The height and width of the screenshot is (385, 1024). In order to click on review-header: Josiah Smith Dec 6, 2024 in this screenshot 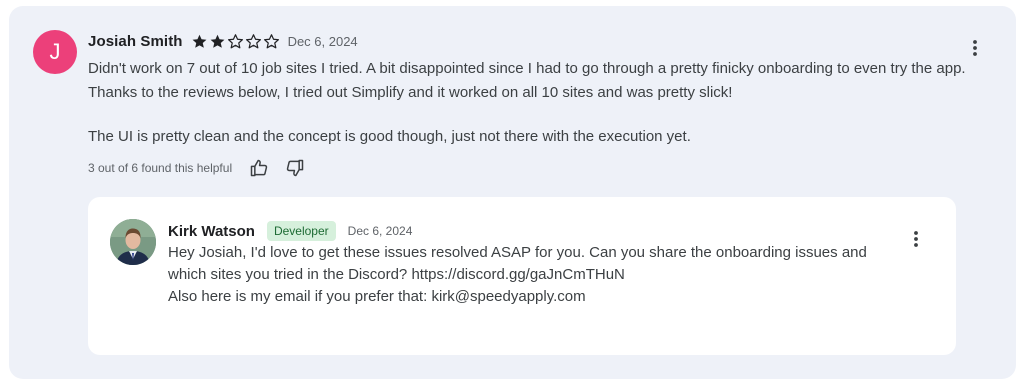, I will do `click(223, 41)`.